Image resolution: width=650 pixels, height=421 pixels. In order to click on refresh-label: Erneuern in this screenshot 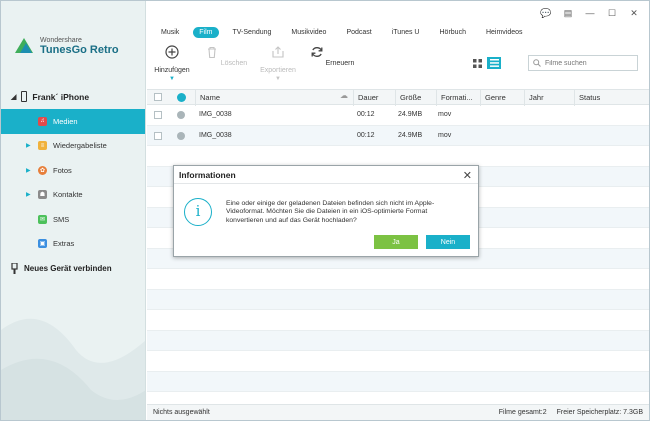, I will do `click(340, 63)`.